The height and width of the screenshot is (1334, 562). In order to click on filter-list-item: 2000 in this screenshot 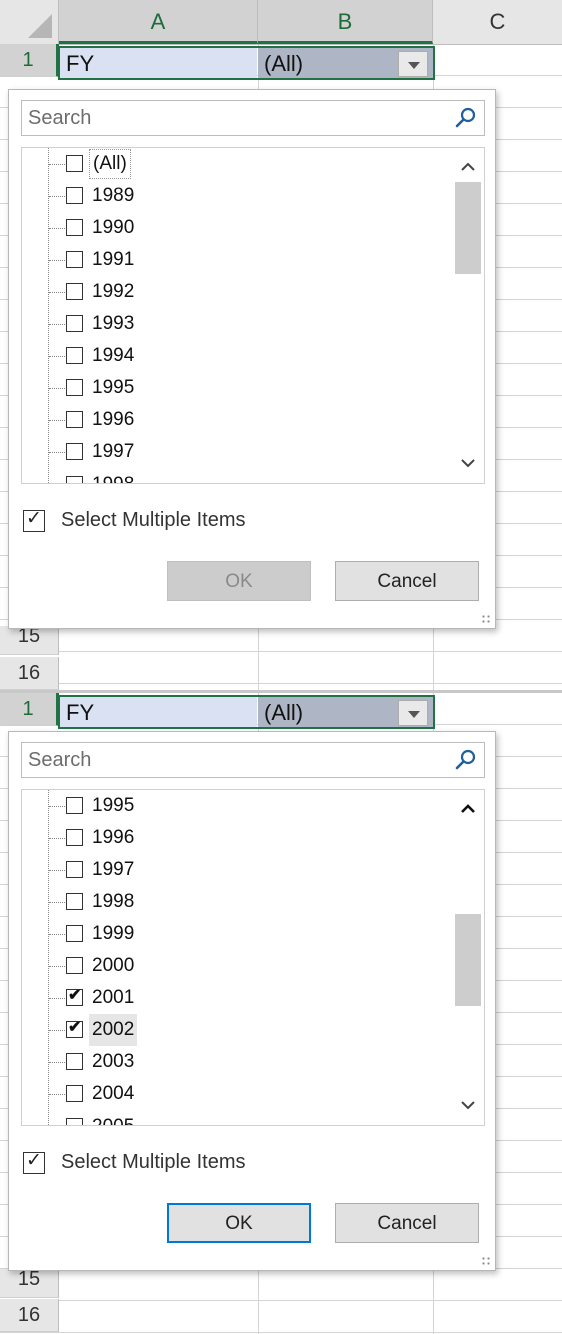, I will do `click(232, 966)`.